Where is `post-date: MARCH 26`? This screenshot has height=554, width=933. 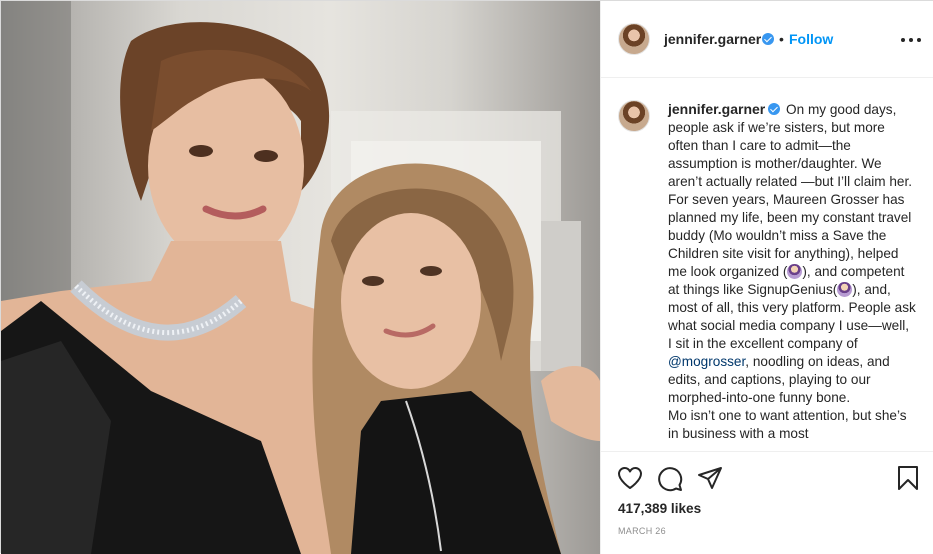 post-date: MARCH 26 is located at coordinates (642, 531).